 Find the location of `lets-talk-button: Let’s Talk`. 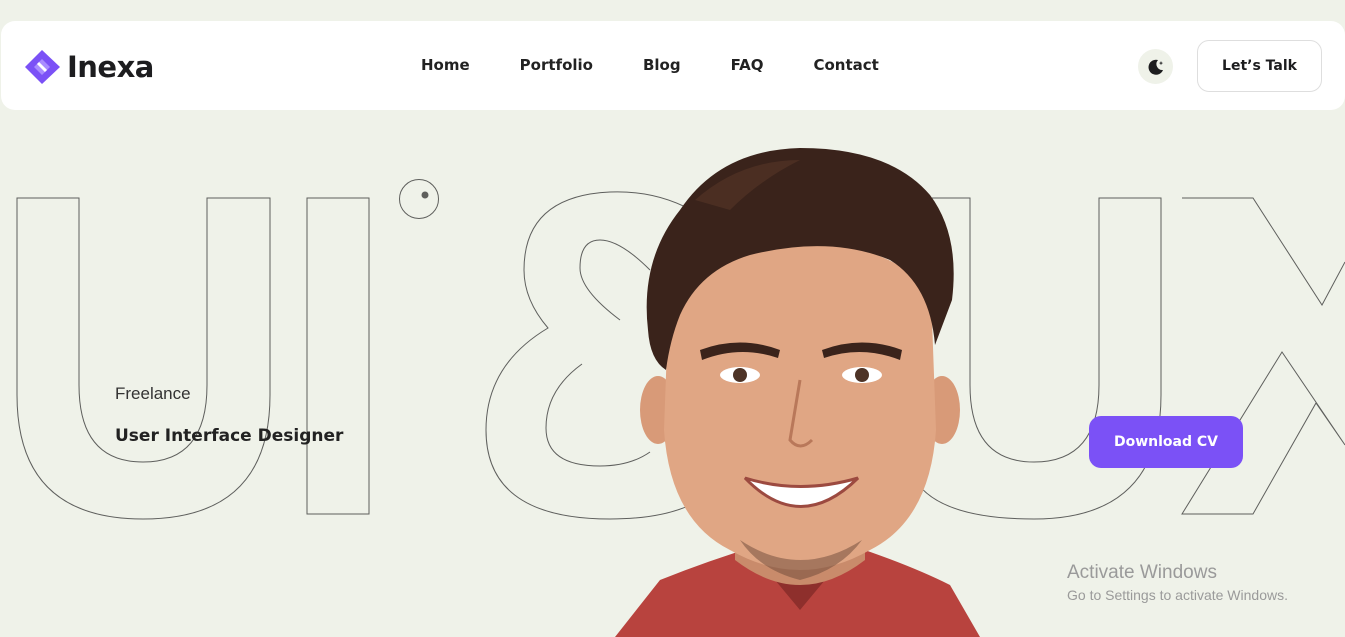

lets-talk-button: Let’s Talk is located at coordinates (1259, 66).